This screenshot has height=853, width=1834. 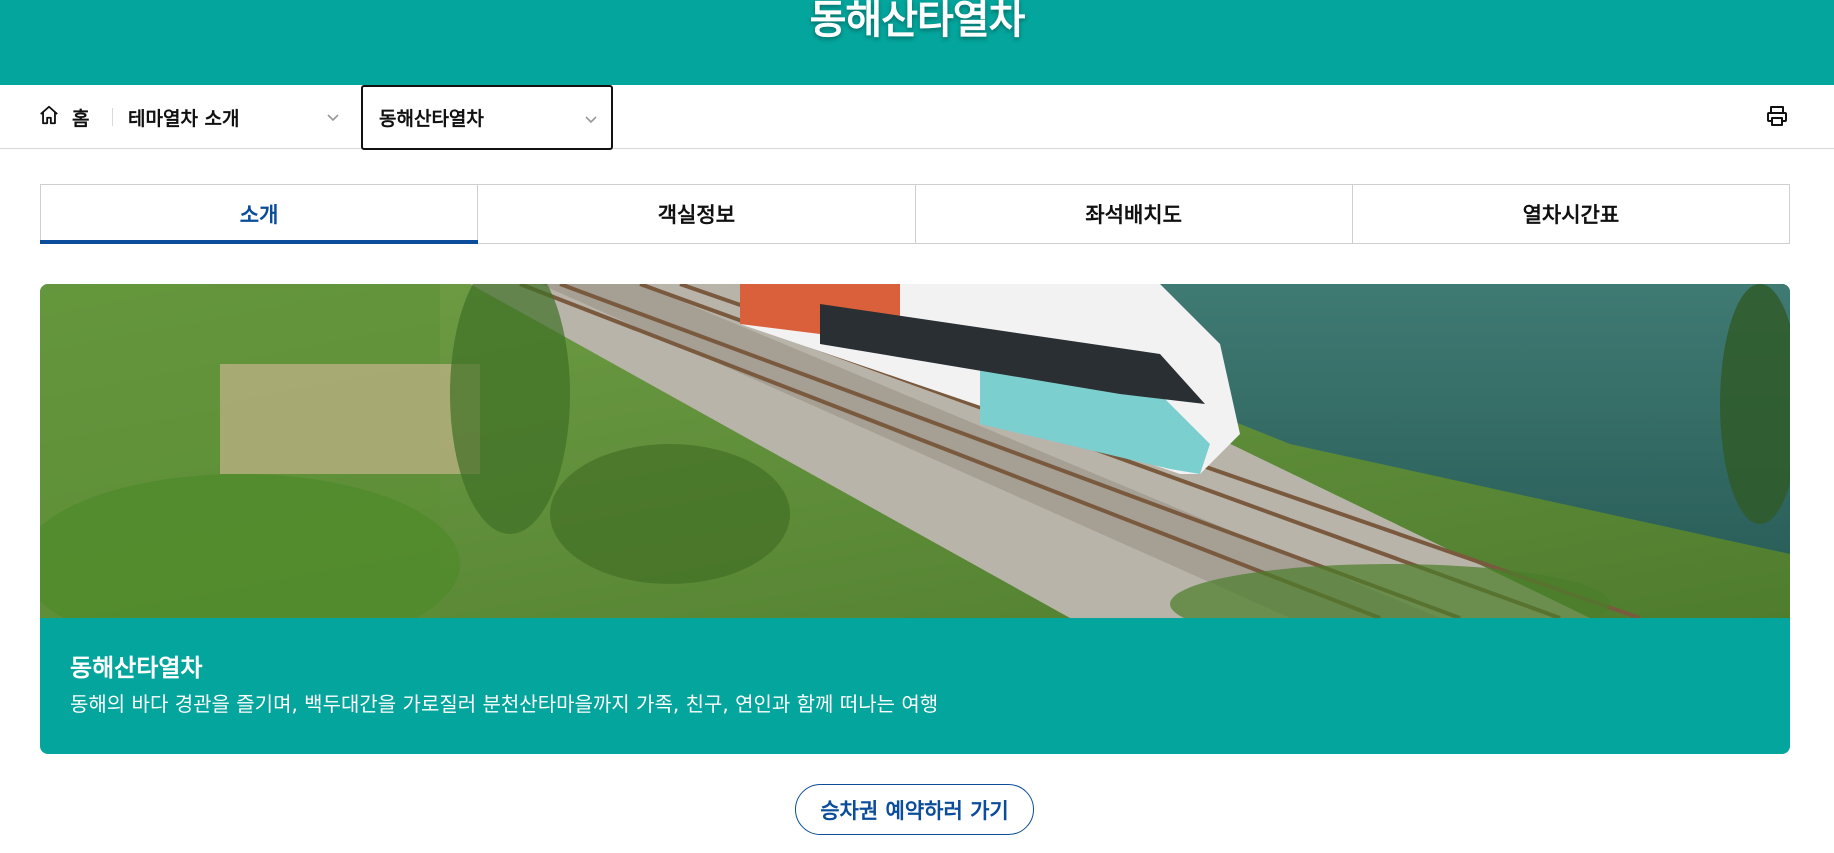 I want to click on card-title: 동해산타열차, so click(x=136, y=668).